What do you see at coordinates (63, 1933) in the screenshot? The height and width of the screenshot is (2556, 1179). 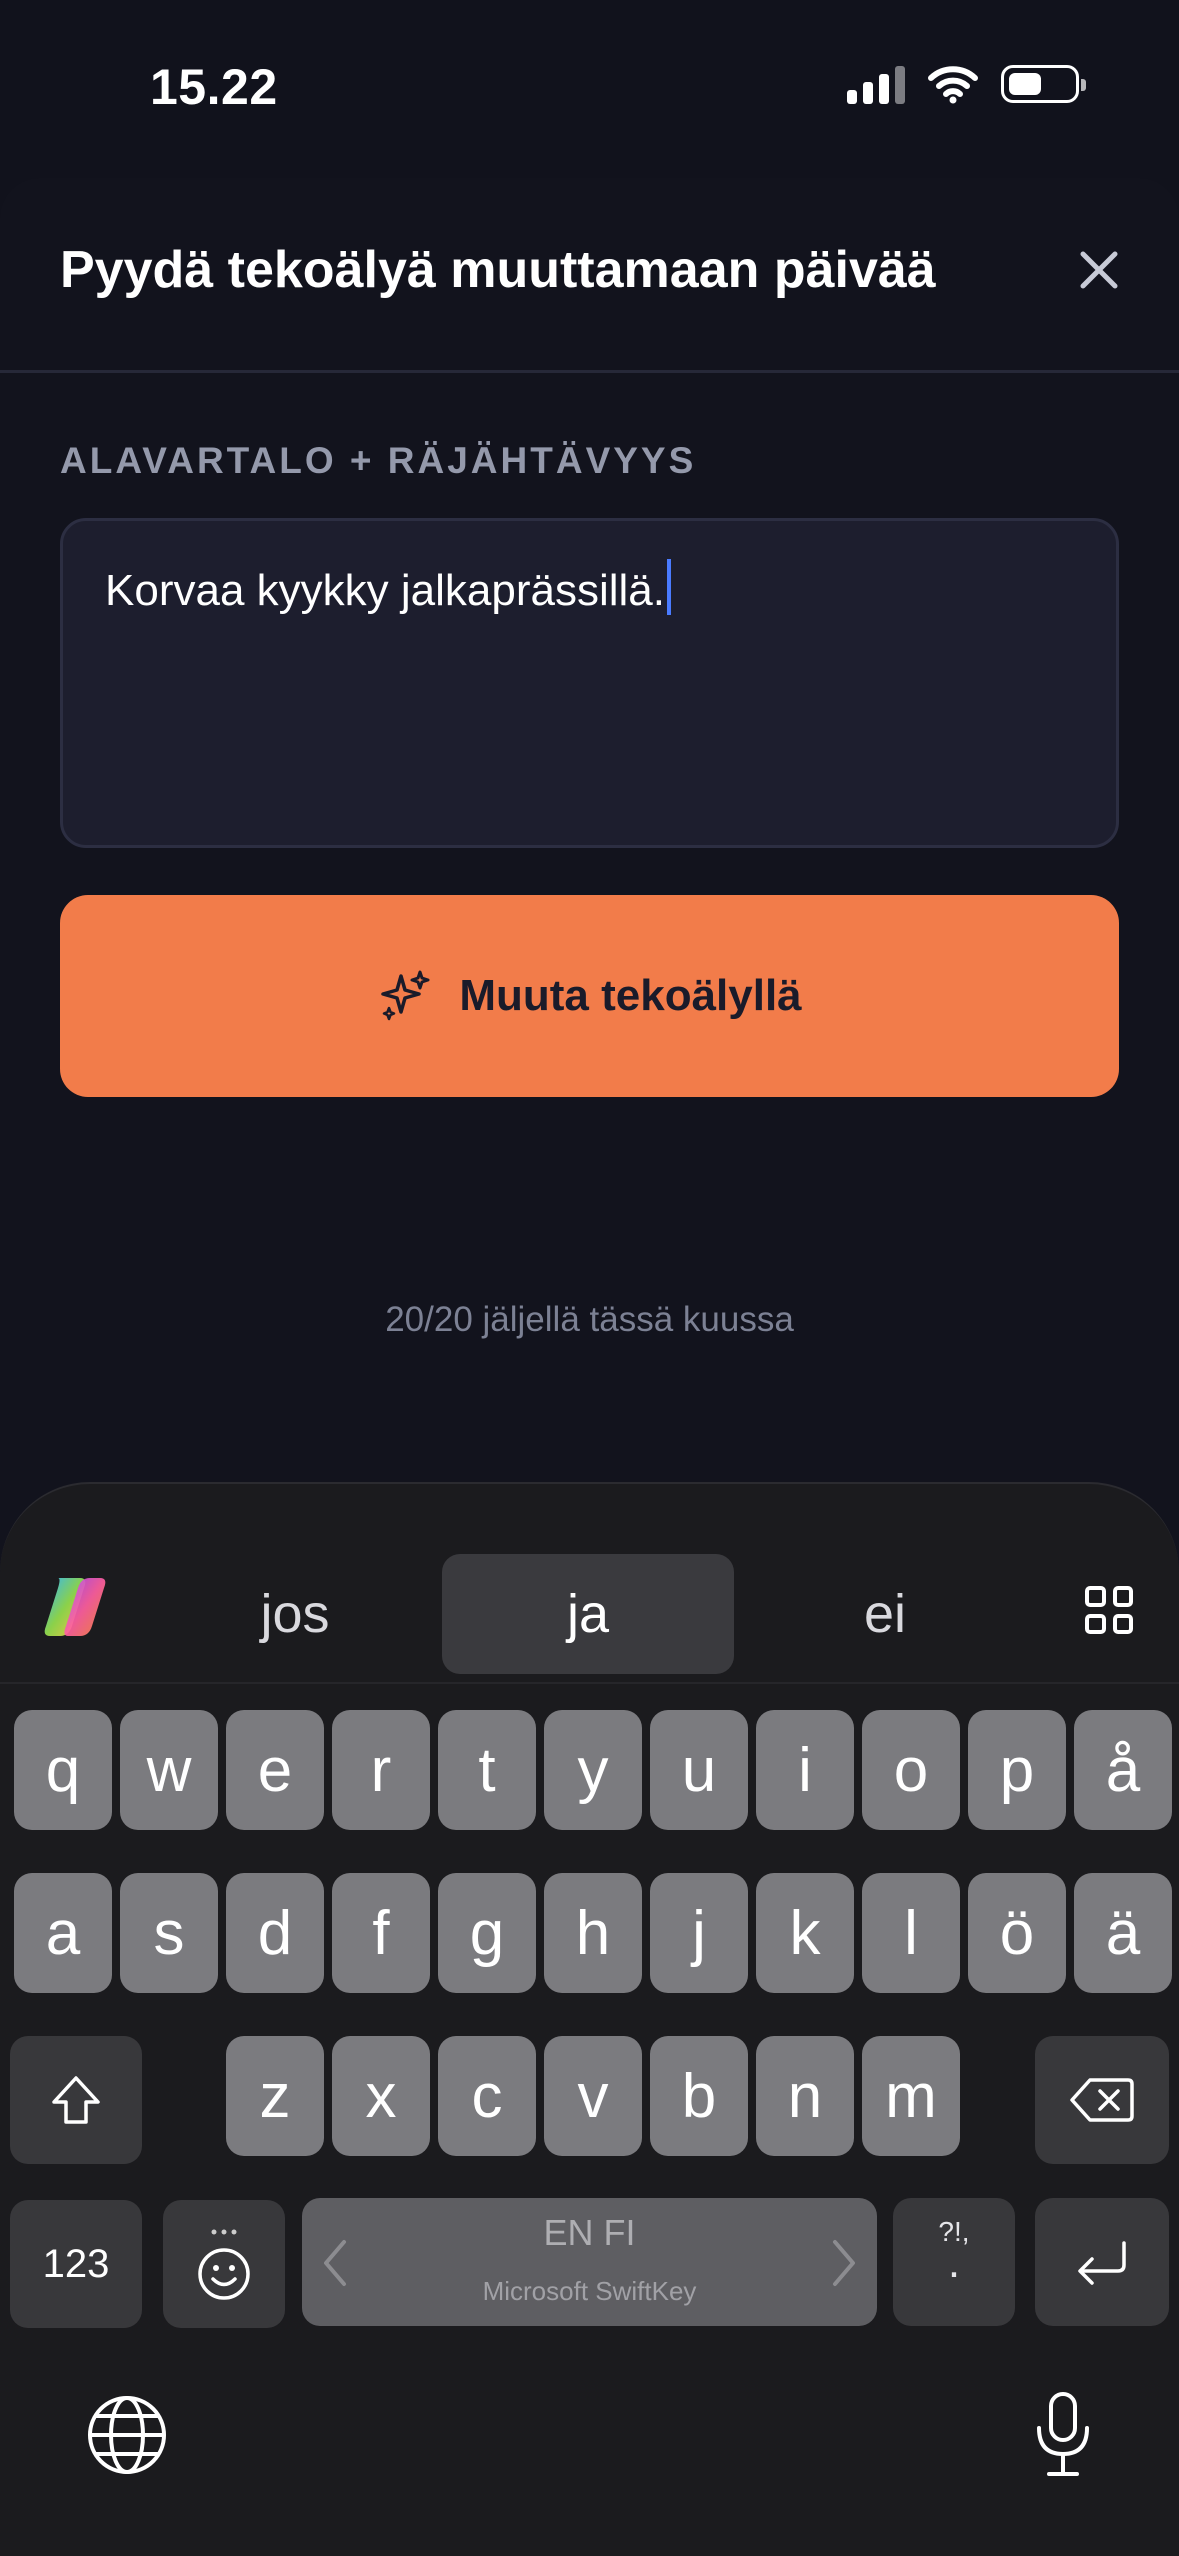 I see `key-a: a` at bounding box center [63, 1933].